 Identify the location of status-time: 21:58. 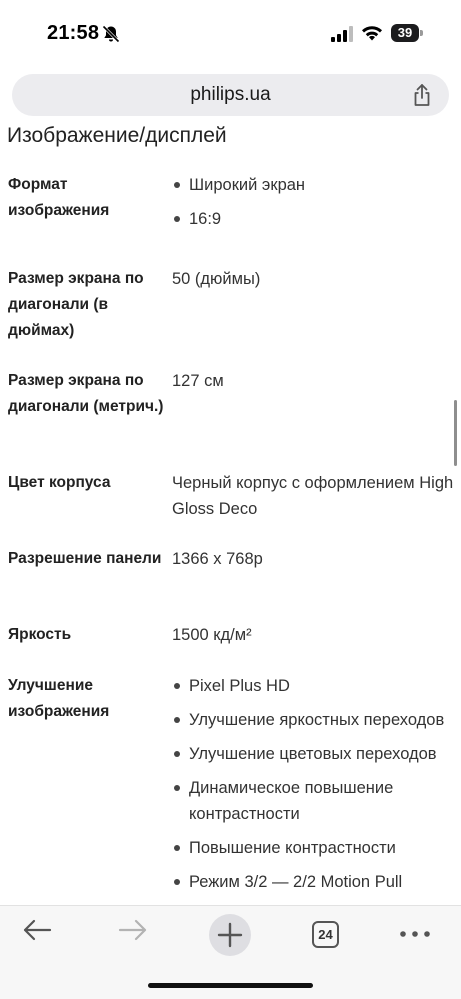
(73, 33).